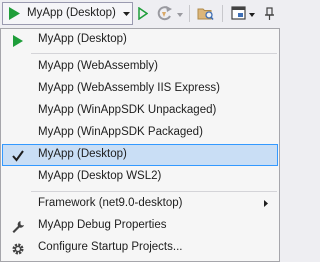 The width and height of the screenshot is (320, 262). I want to click on menu-item-label: MyApp (WinAppSDK Unpackaged), so click(127, 110).